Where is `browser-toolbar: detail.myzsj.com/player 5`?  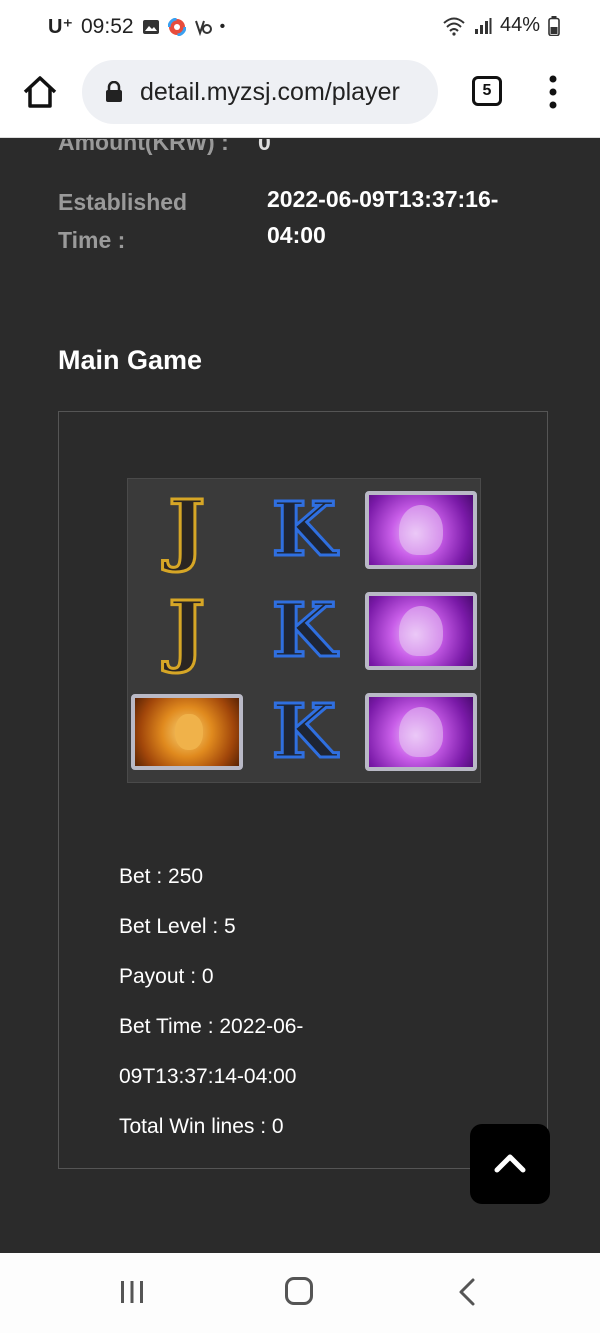
browser-toolbar: detail.myzsj.com/player 5 is located at coordinates (300, 97).